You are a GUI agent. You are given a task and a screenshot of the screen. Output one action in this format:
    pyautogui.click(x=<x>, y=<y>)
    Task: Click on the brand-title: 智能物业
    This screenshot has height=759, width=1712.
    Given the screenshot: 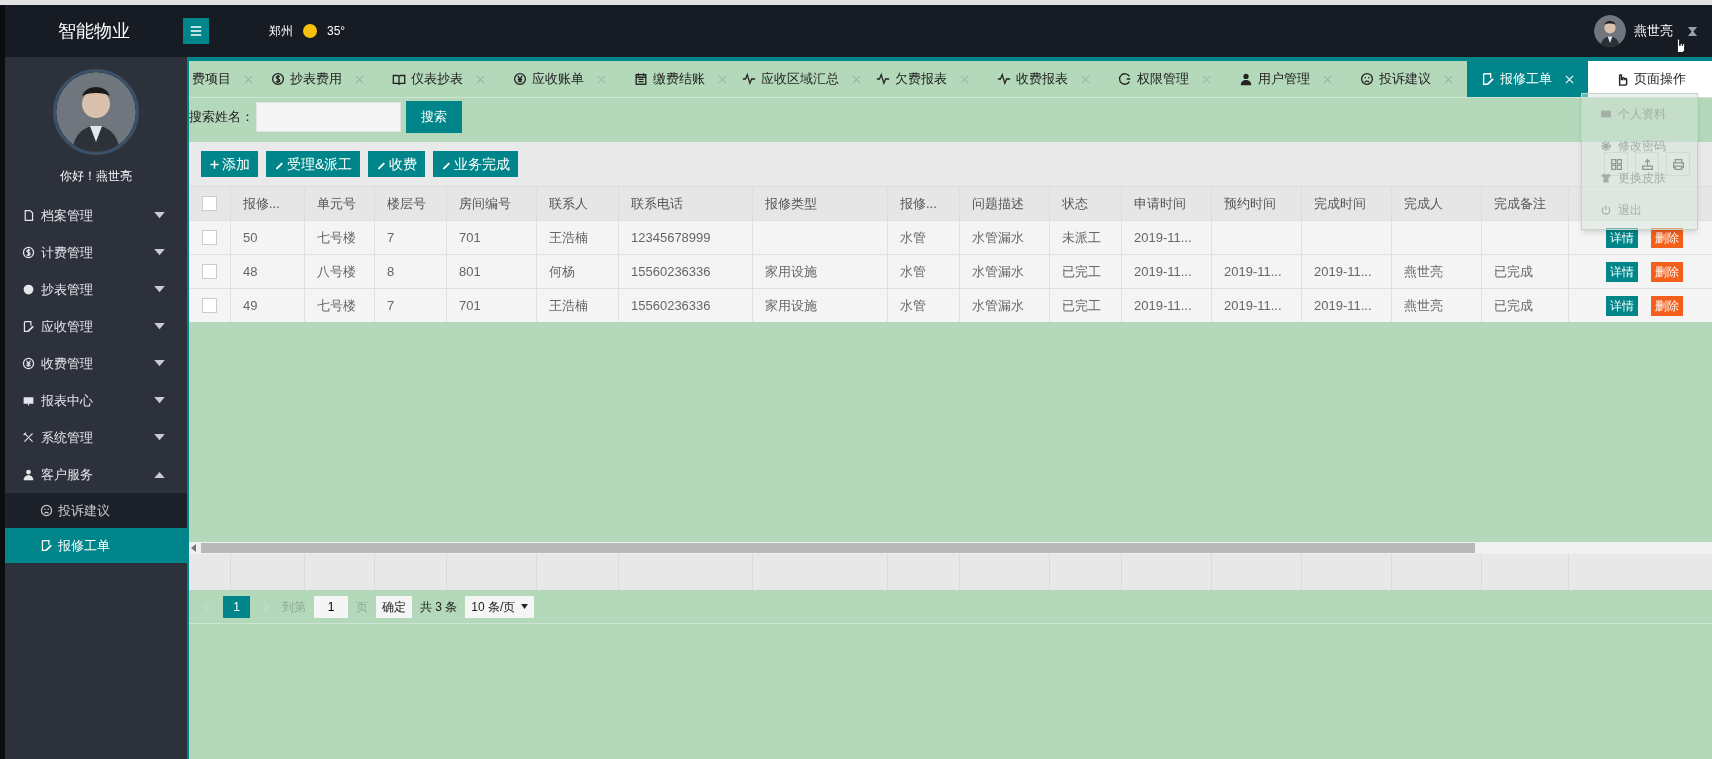 What is the action you would take?
    pyautogui.click(x=94, y=31)
    